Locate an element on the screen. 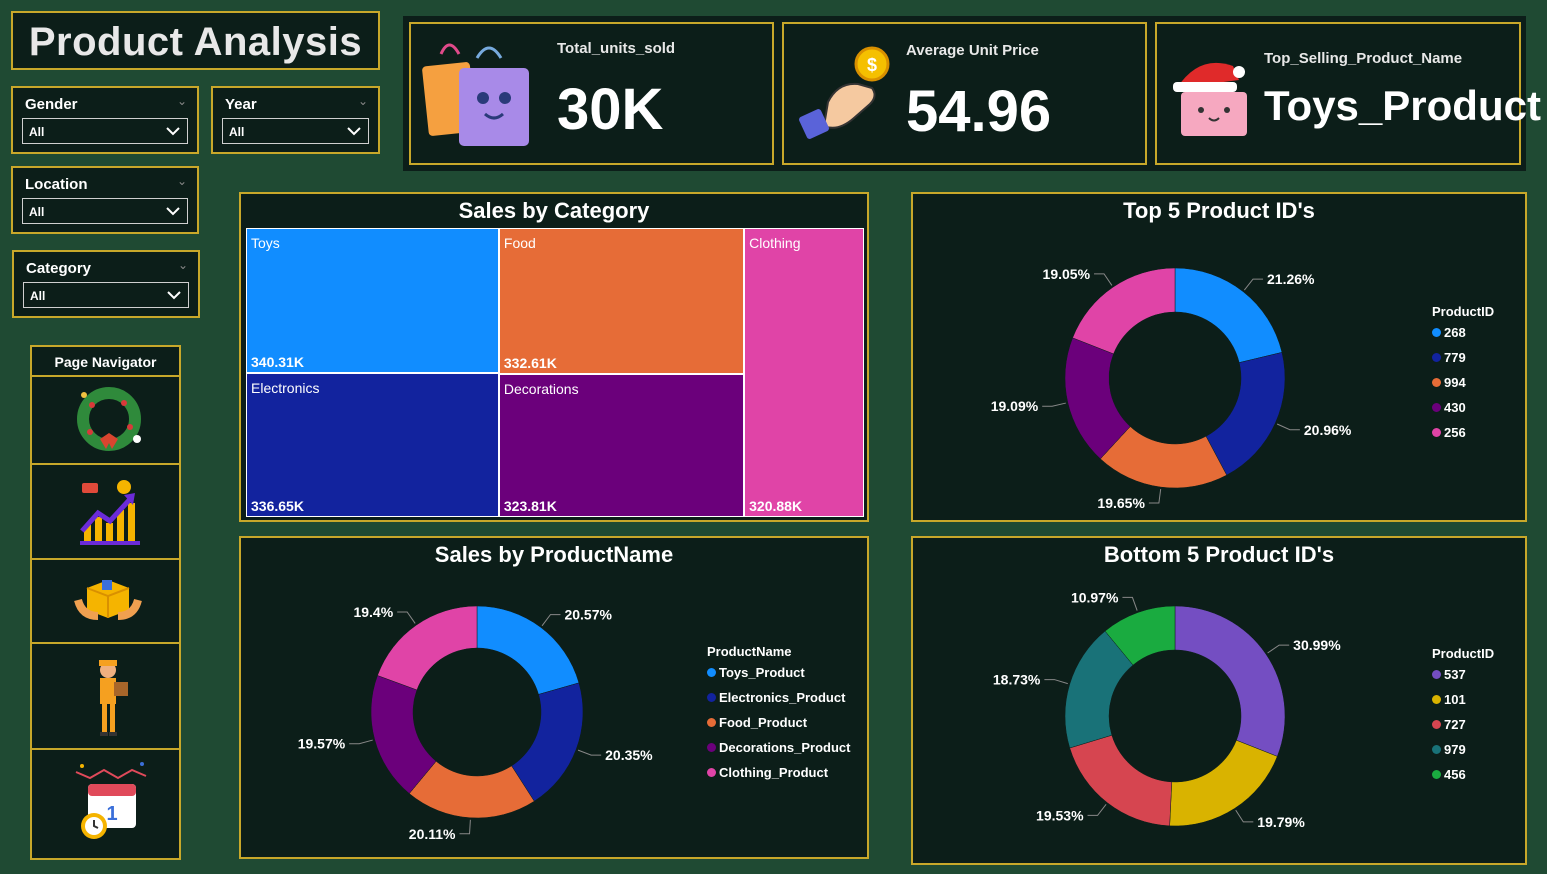 This screenshot has height=874, width=1547. legend-title: ProductID is located at coordinates (1463, 653).